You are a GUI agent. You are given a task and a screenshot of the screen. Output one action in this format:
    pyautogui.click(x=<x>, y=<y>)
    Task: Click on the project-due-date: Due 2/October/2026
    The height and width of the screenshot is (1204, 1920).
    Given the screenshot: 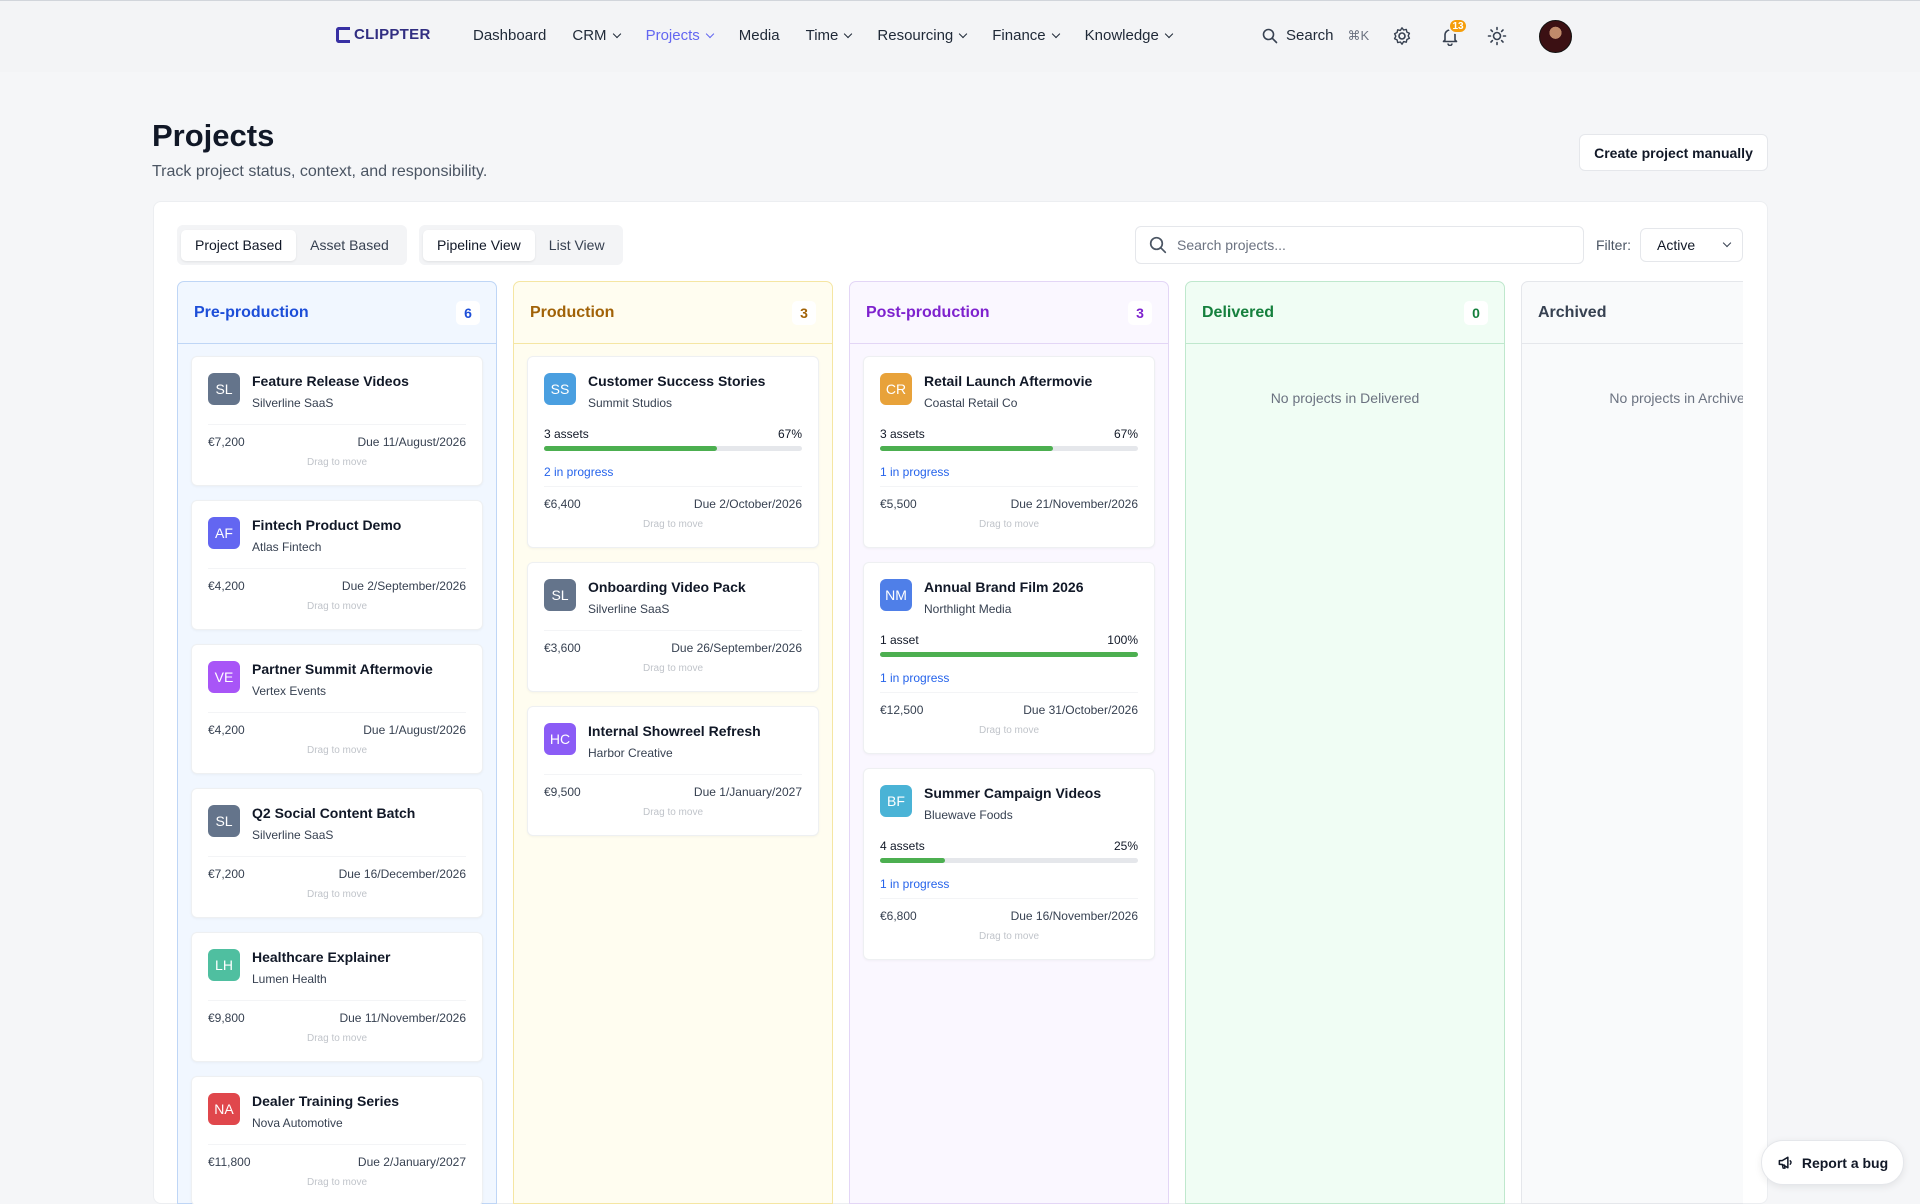 What is the action you would take?
    pyautogui.click(x=747, y=504)
    